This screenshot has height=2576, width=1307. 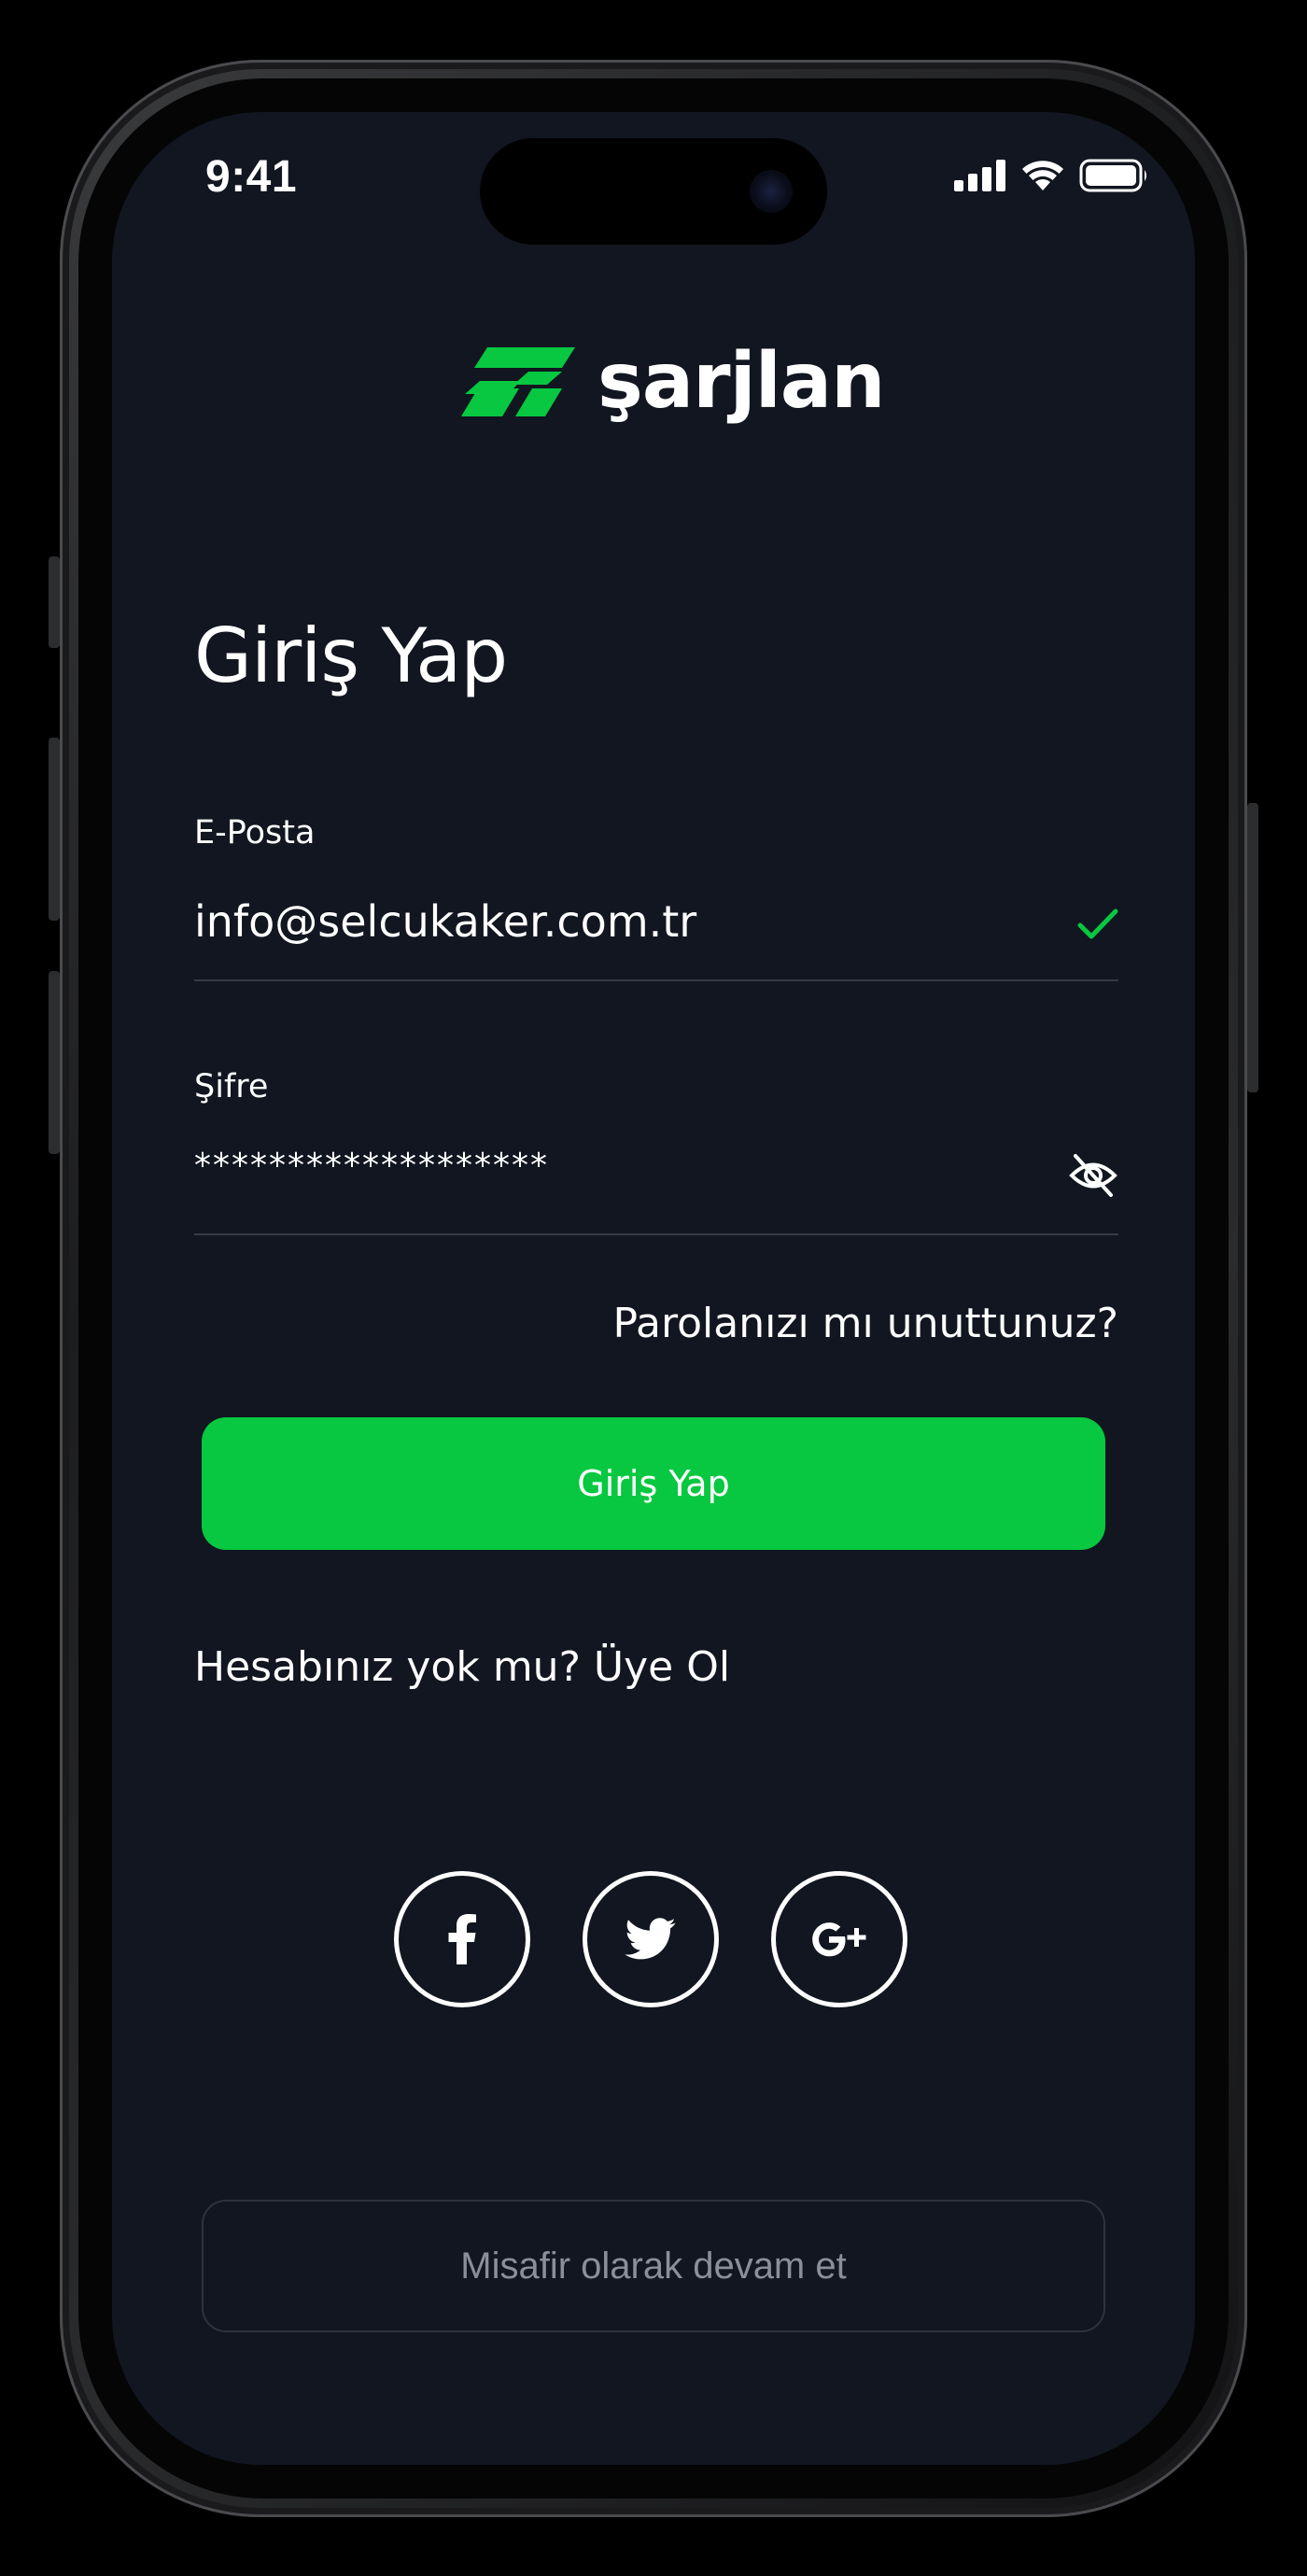 What do you see at coordinates (351, 655) in the screenshot?
I see `page-title: Giriş Yap` at bounding box center [351, 655].